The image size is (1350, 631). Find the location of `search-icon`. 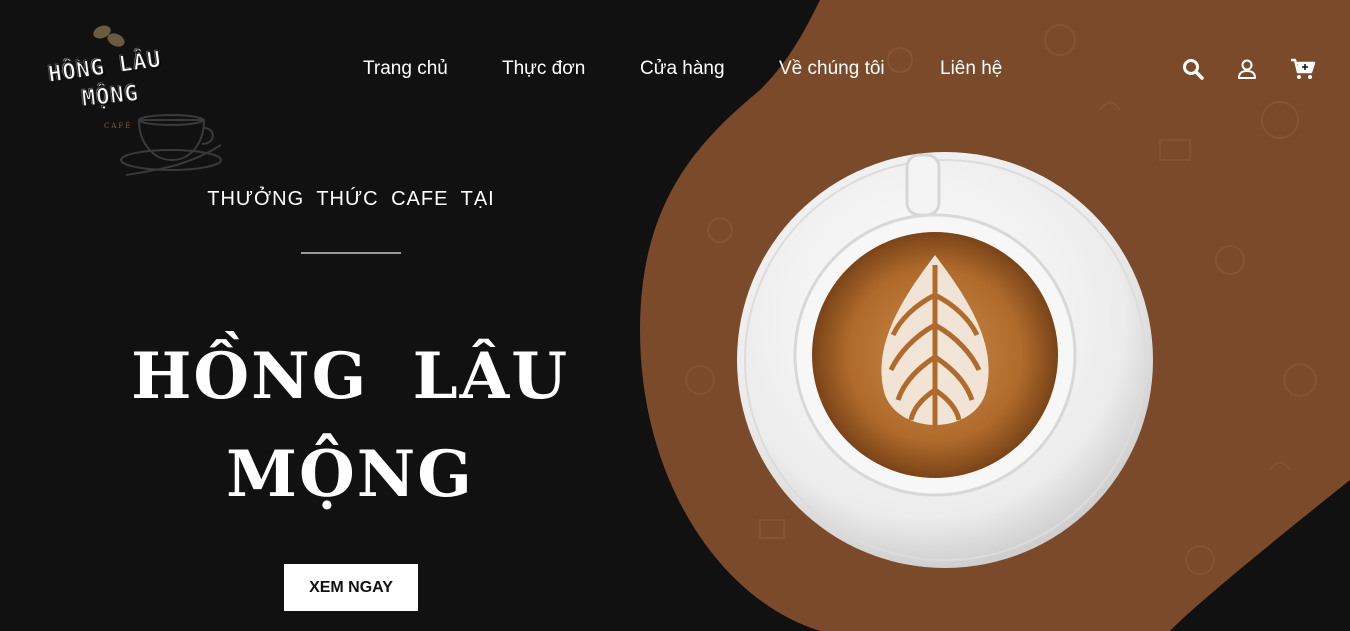

search-icon is located at coordinates (1194, 70).